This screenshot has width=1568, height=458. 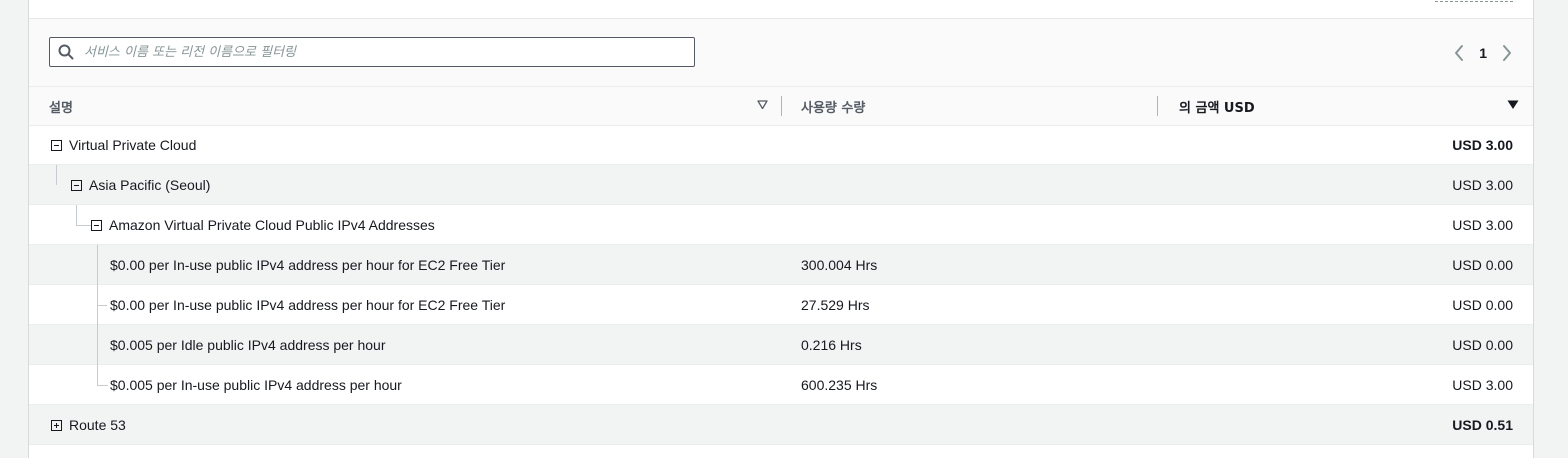 I want to click on row-amount: USD 0.51, so click(x=1482, y=425).